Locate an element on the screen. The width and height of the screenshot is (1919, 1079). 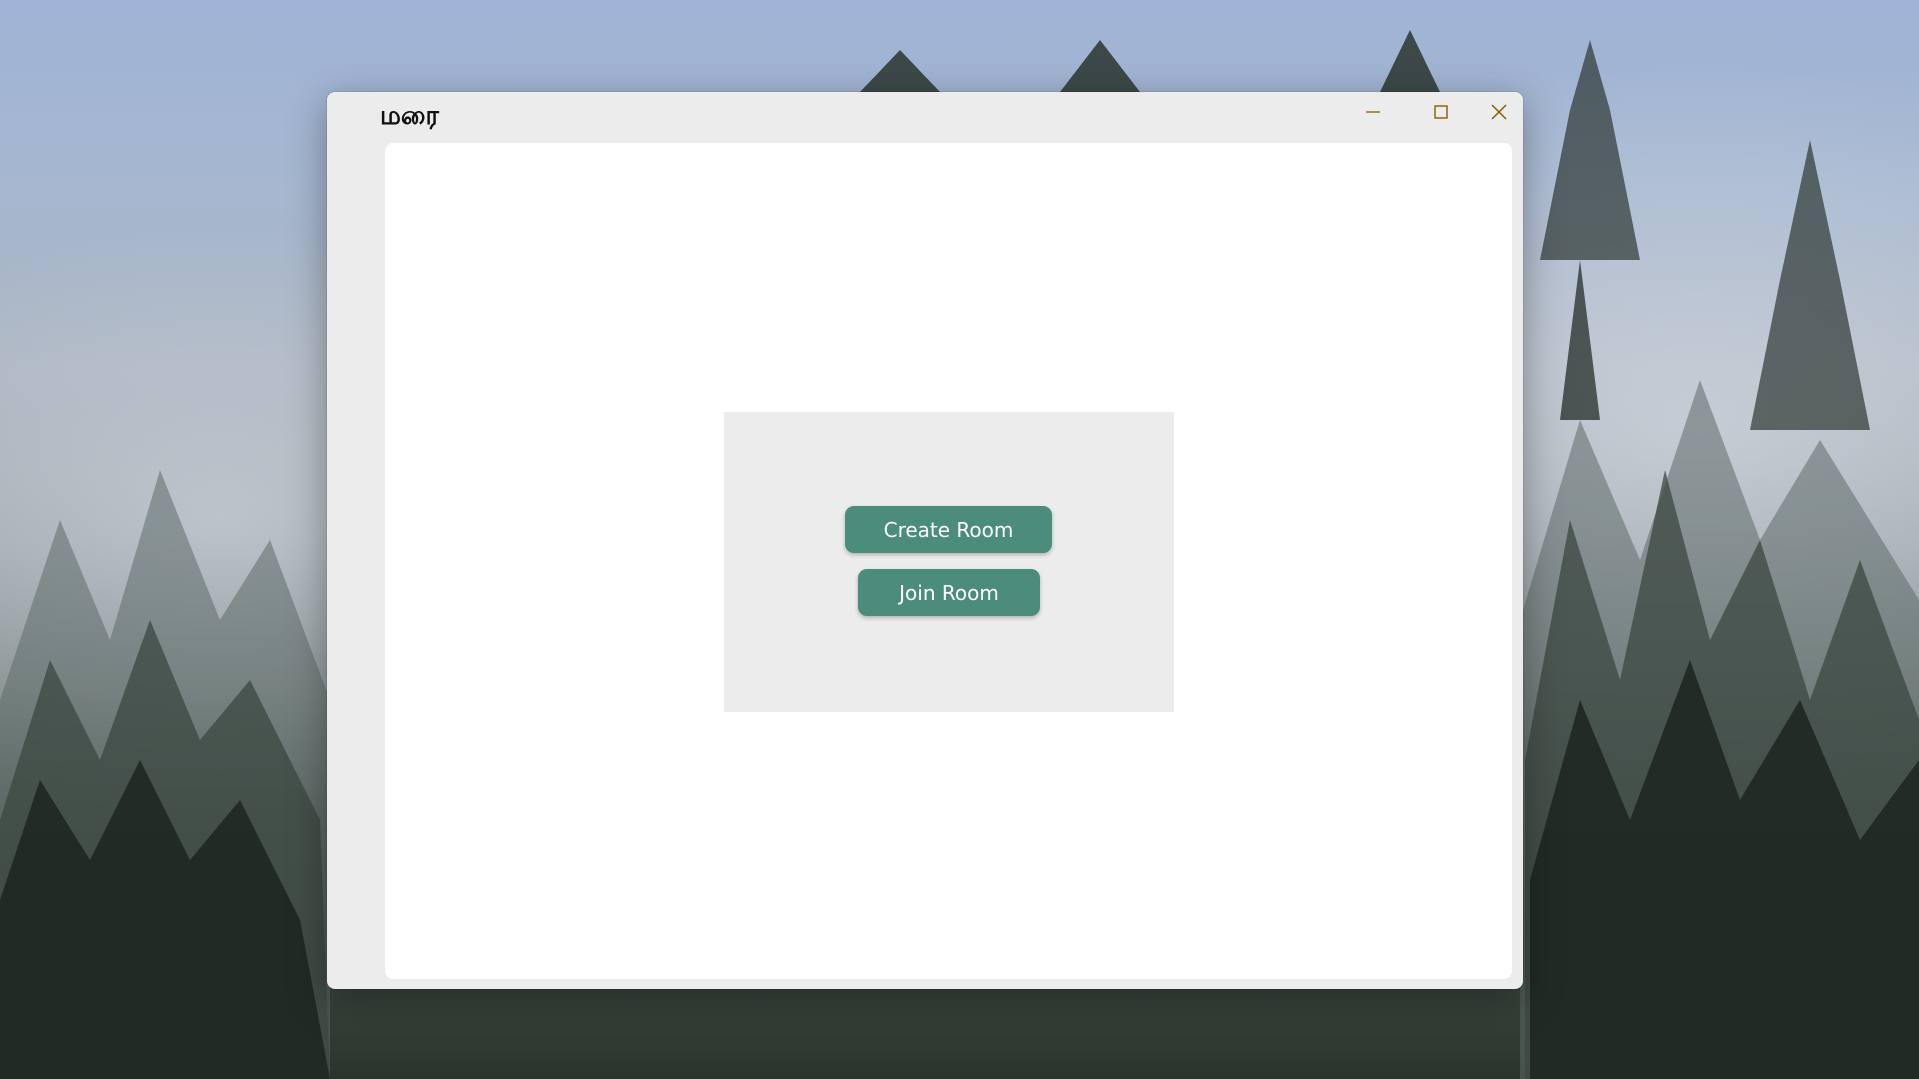
minimize-icon is located at coordinates (1373, 112).